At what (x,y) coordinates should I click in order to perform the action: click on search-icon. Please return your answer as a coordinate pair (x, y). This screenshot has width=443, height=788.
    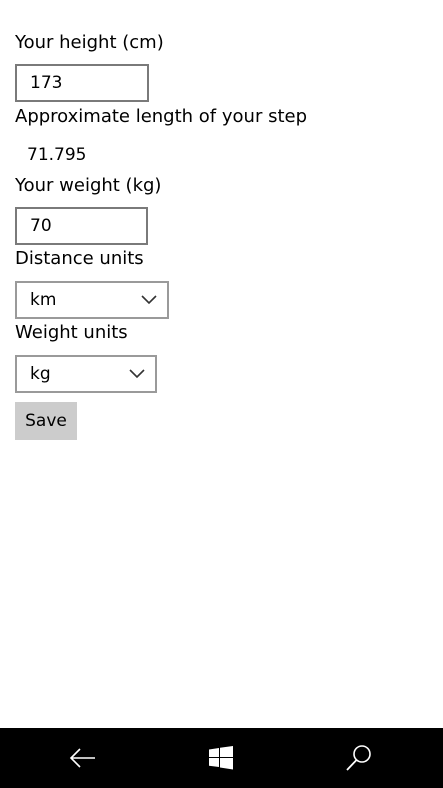
    Looking at the image, I should click on (358, 758).